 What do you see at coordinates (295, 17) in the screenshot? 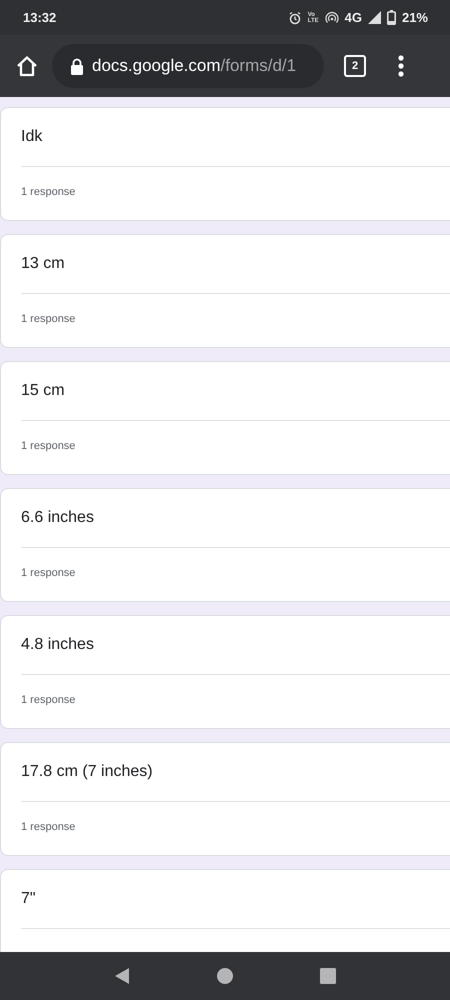
I see `alarm-clock-icon` at bounding box center [295, 17].